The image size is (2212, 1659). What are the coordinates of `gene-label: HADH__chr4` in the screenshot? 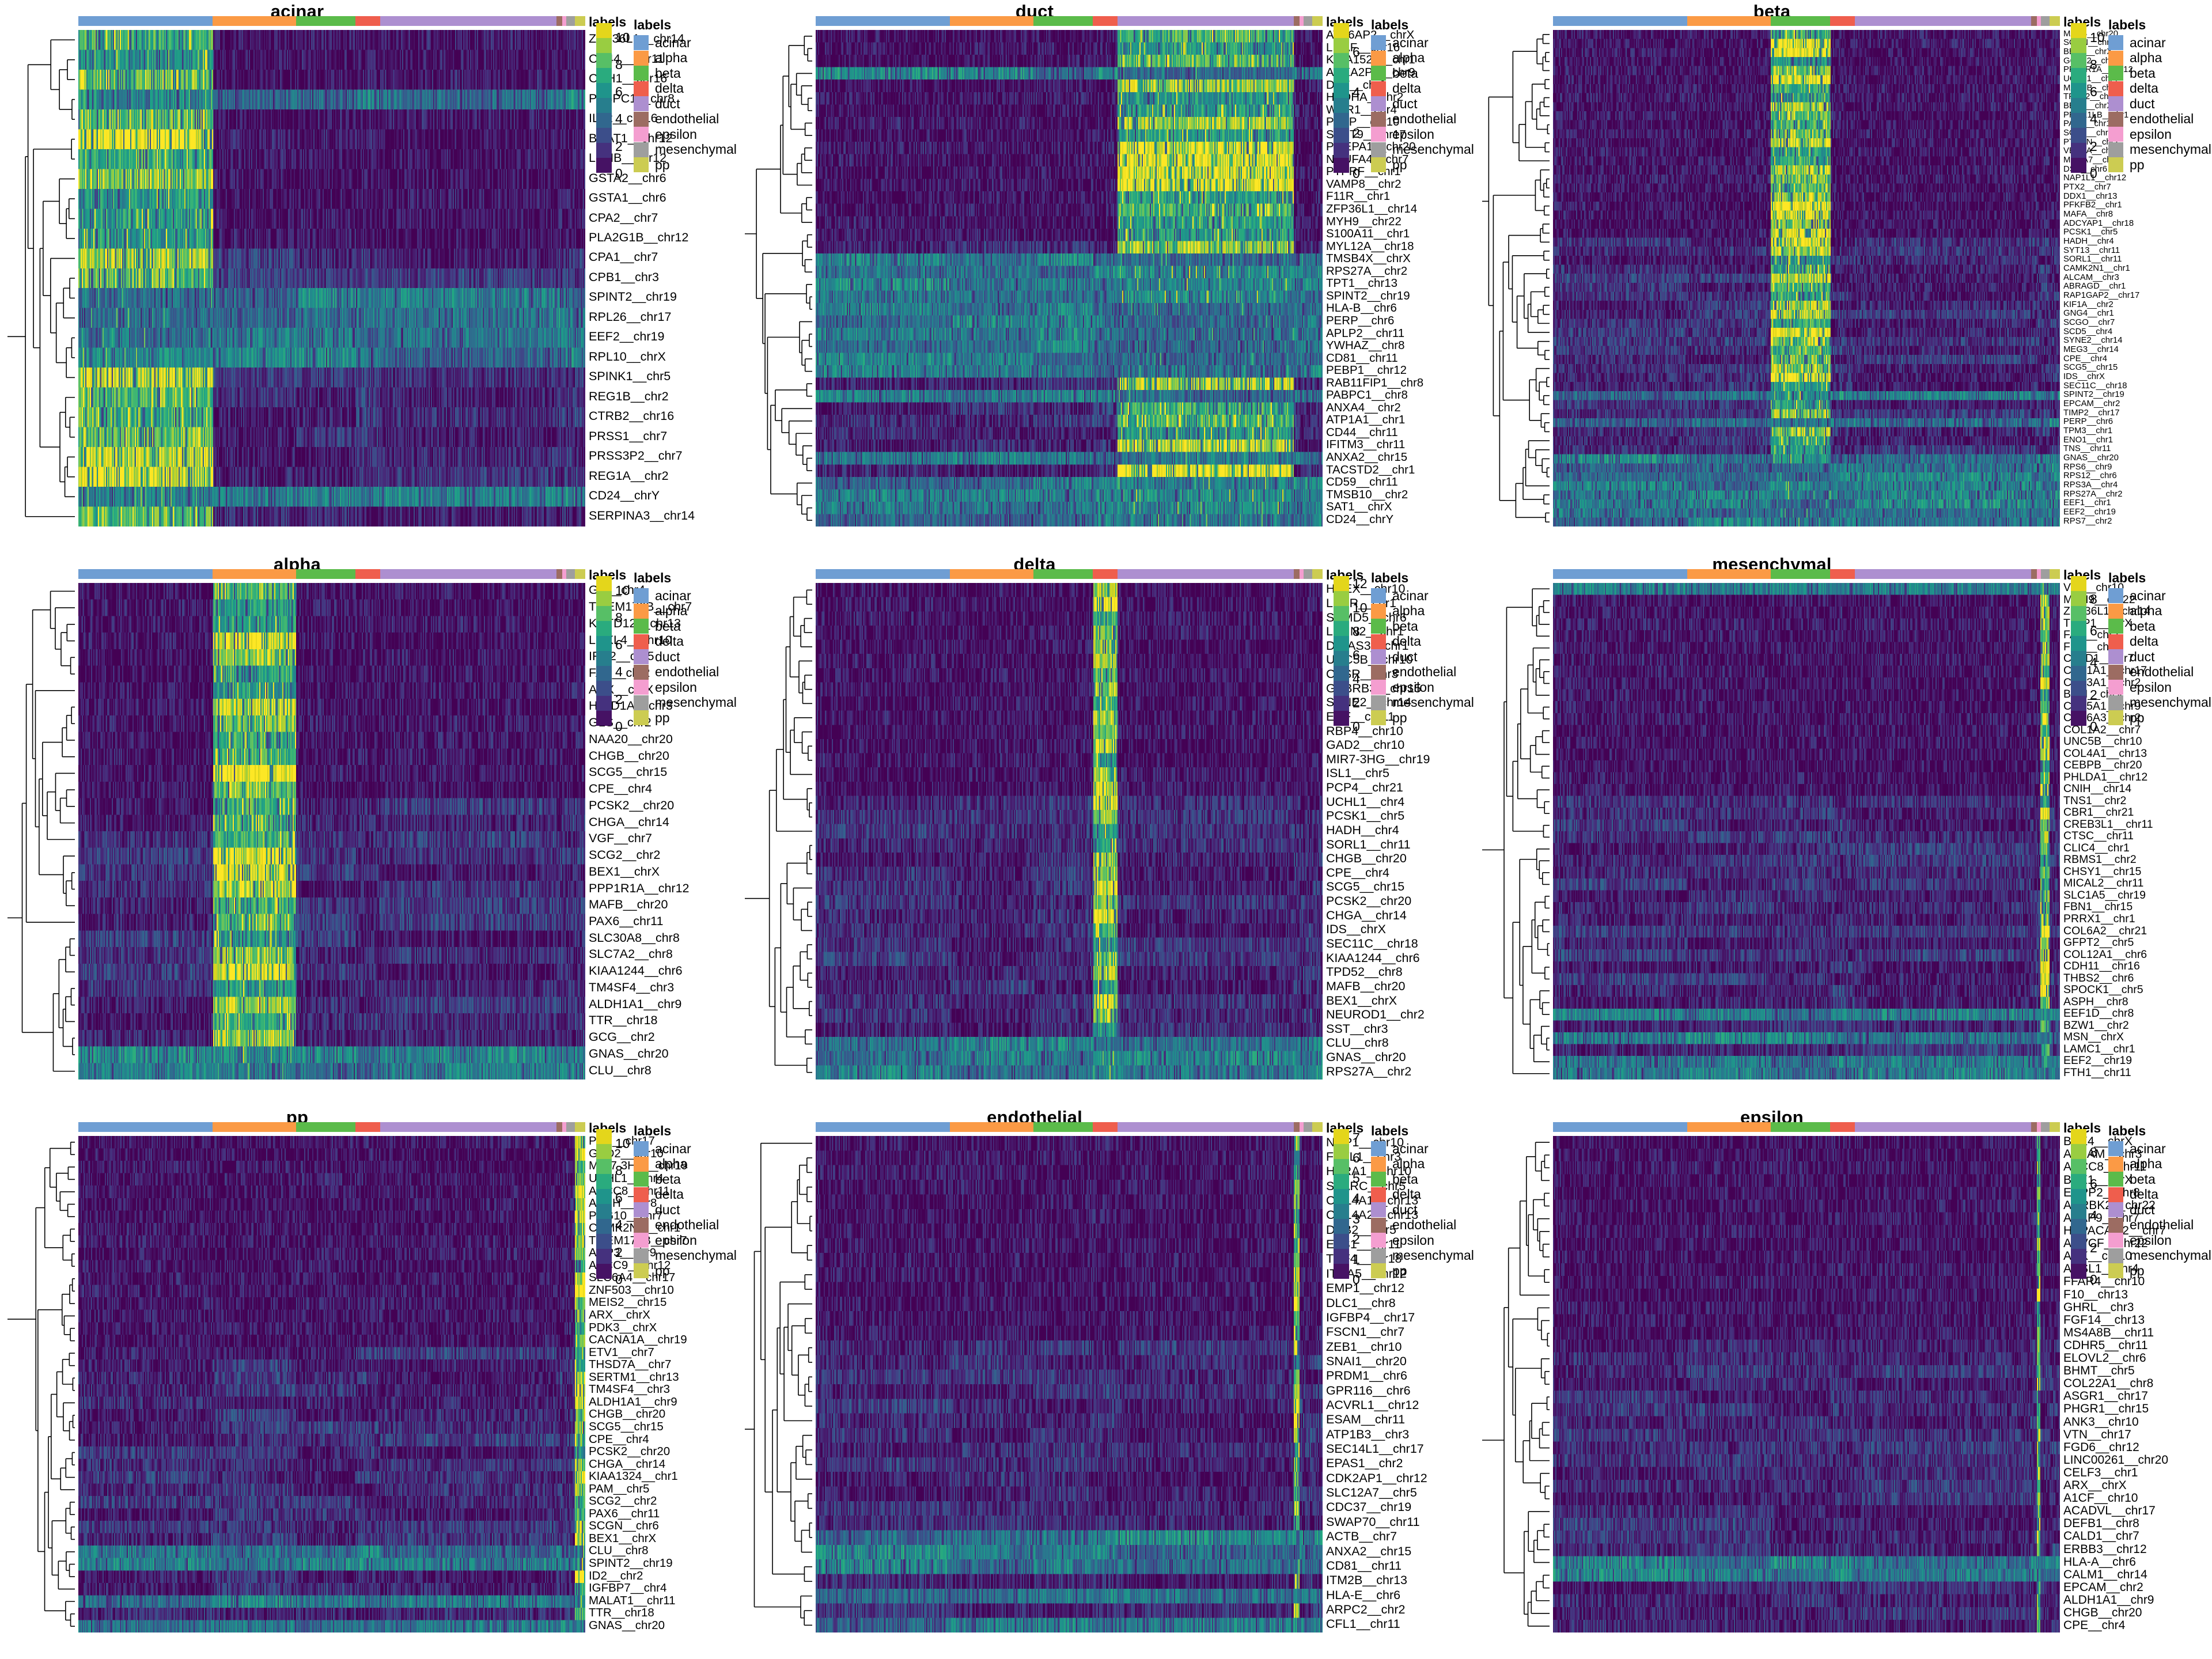 It's located at (2088, 241).